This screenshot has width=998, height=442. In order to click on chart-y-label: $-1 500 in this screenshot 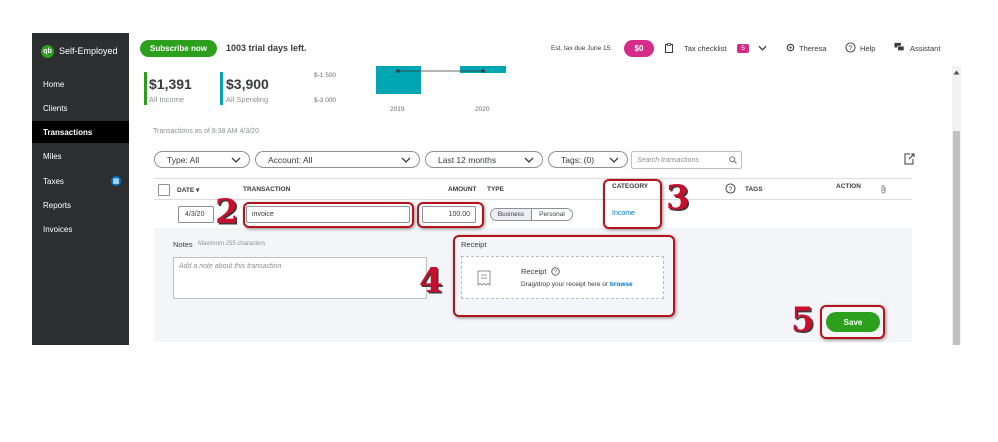, I will do `click(325, 75)`.